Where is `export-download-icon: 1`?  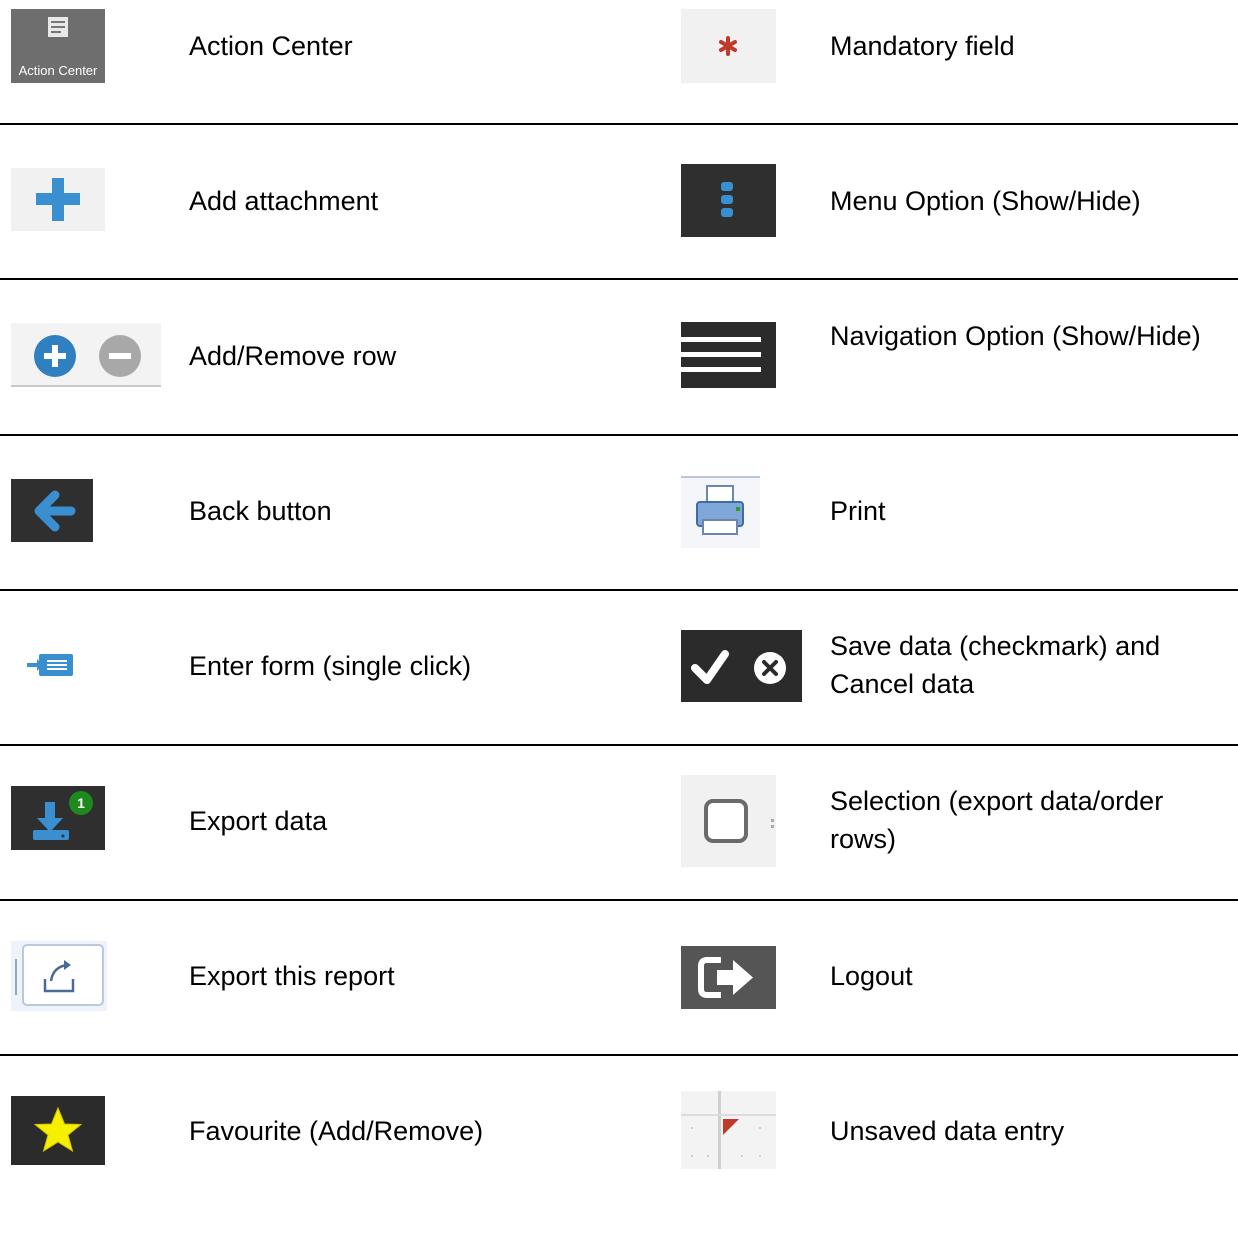
export-download-icon: 1 is located at coordinates (58, 818).